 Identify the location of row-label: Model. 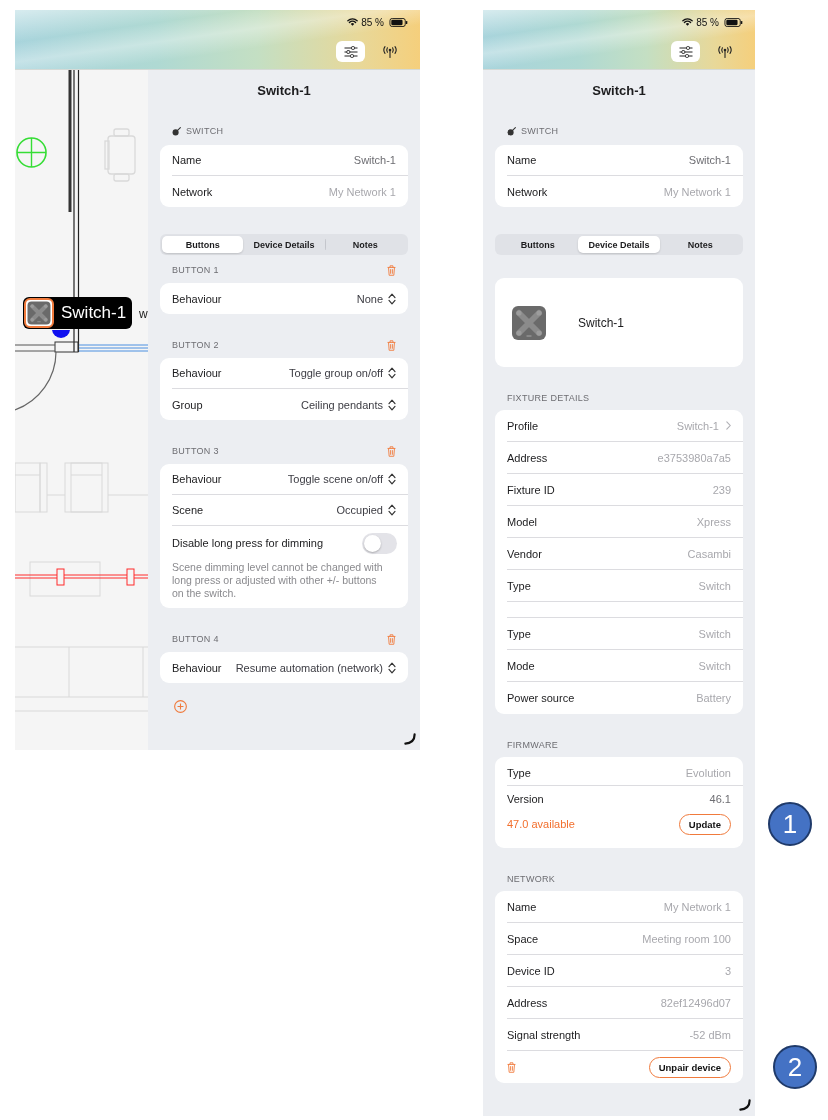
(522, 521).